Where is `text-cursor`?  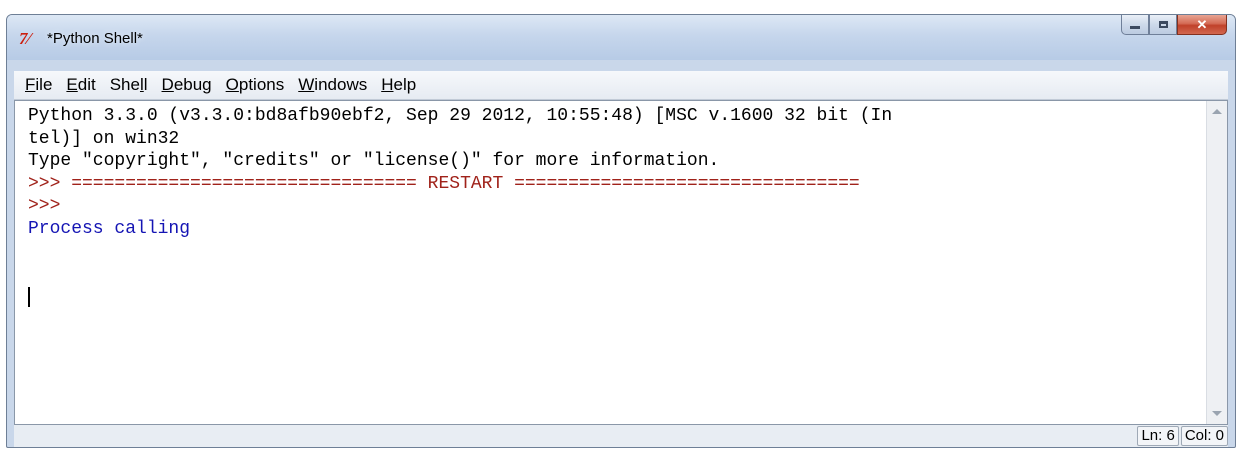
text-cursor is located at coordinates (29, 297).